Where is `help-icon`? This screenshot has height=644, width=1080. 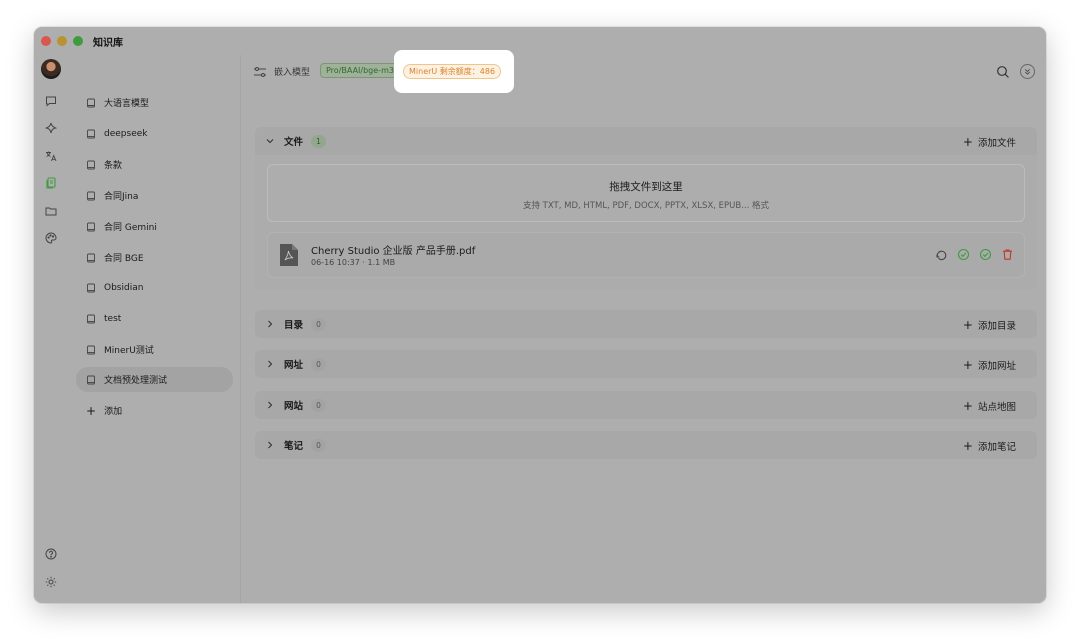 help-icon is located at coordinates (51, 554).